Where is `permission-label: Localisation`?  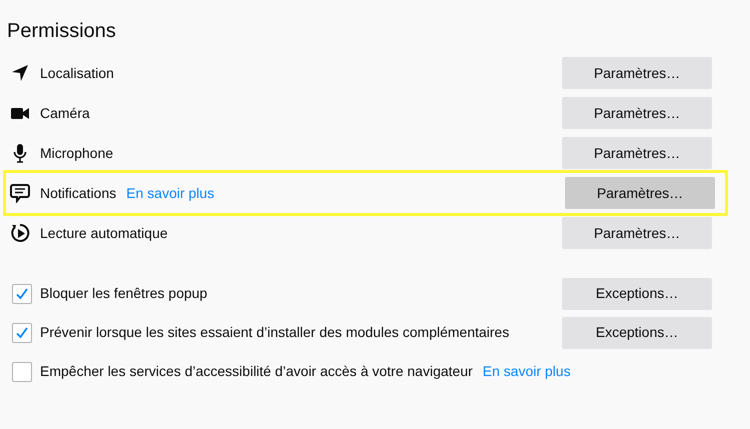 permission-label: Localisation is located at coordinates (77, 73).